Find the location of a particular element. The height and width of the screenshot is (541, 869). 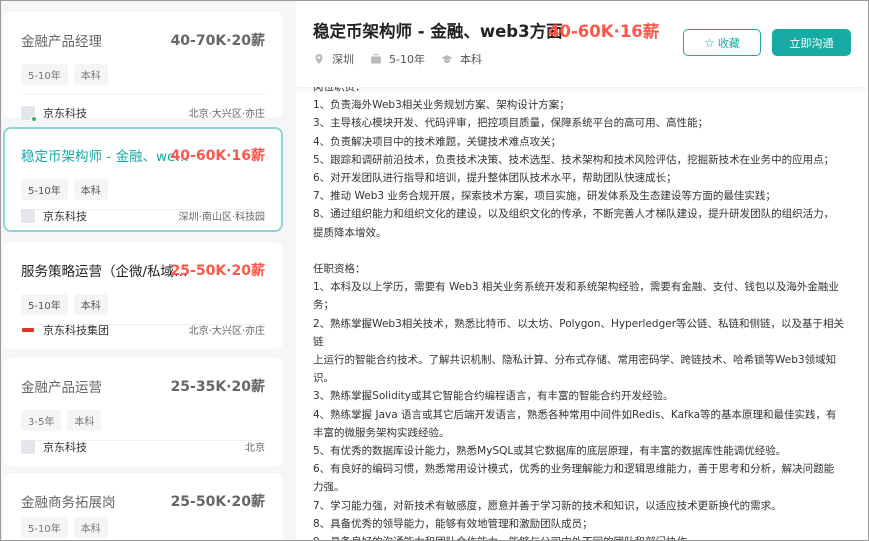

description-line: 8、具备优秀的领导能力，能够有效地管理和激励团队成员； is located at coordinates (453, 523).